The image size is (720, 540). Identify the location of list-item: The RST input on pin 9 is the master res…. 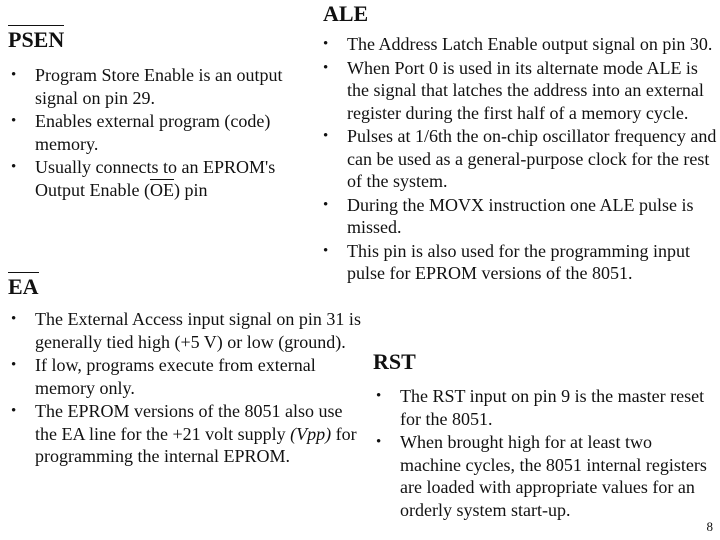
(540, 407).